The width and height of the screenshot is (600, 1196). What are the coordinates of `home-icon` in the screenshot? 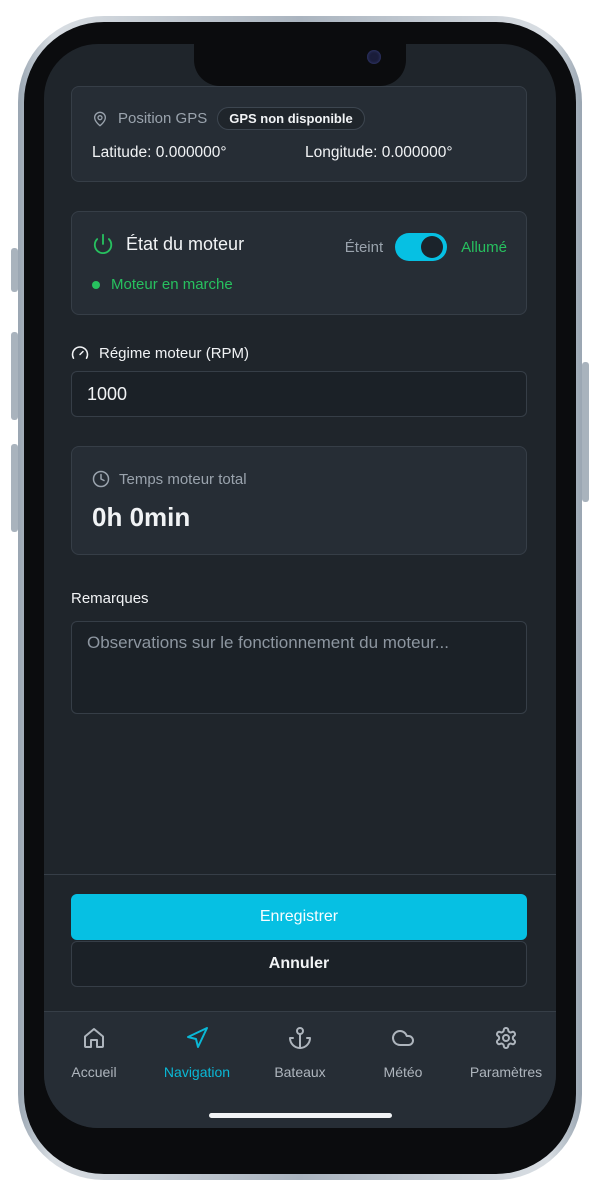 It's located at (94, 1038).